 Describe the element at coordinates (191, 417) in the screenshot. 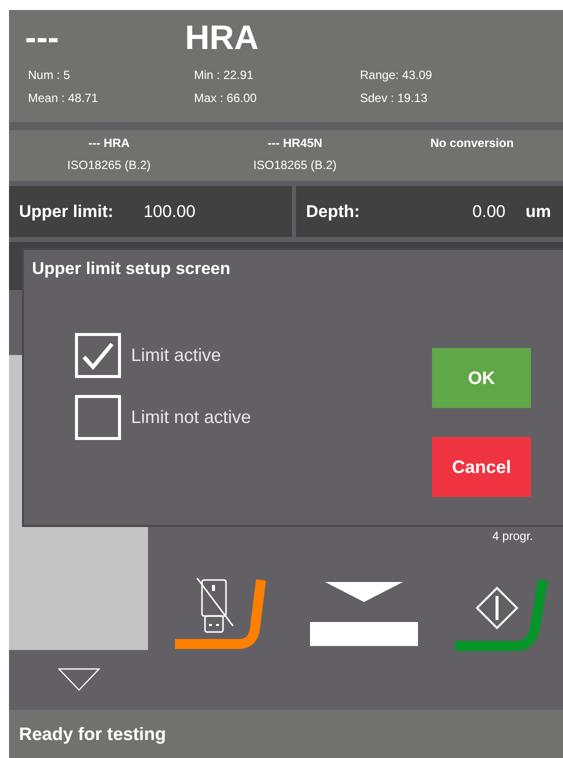

I see `checkbox-label: Limit not active` at that location.